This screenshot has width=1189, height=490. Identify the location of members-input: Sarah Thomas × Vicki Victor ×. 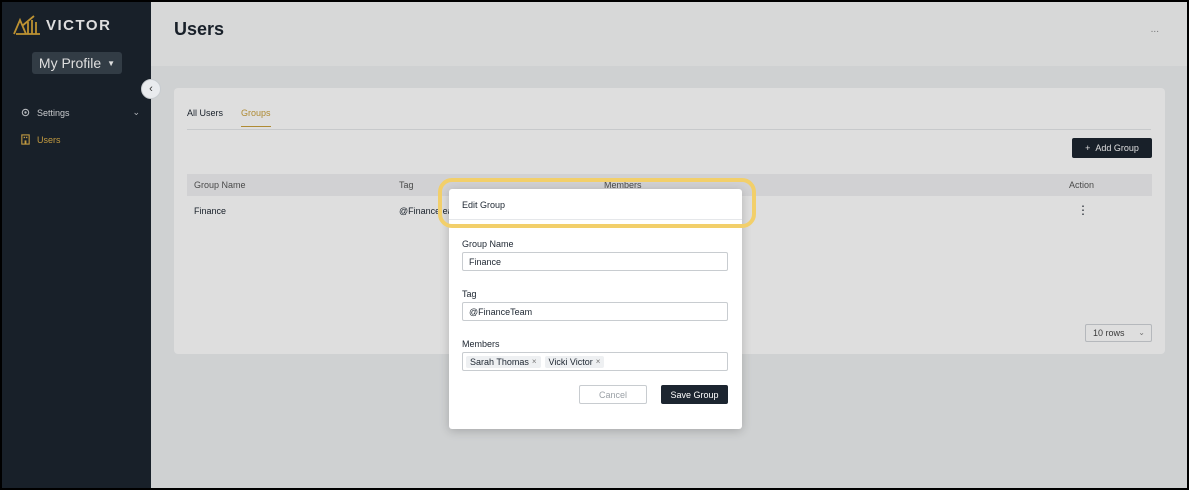
(595, 361).